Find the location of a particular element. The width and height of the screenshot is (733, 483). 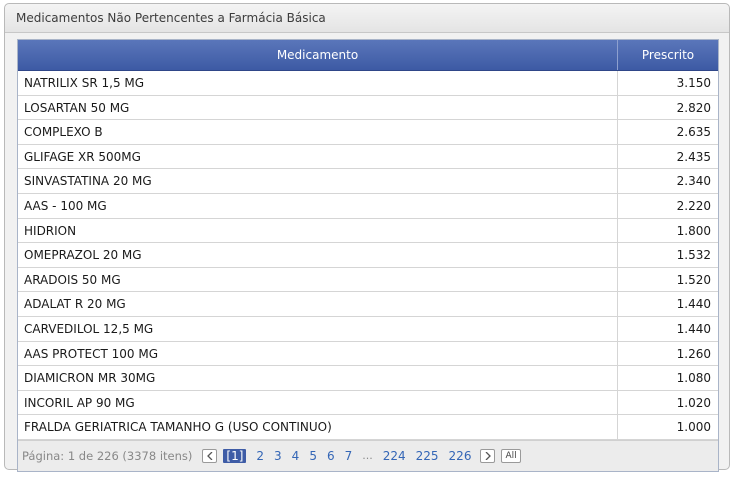

table-row: LOSARTAN 50 MG 2.820 is located at coordinates (368, 108).